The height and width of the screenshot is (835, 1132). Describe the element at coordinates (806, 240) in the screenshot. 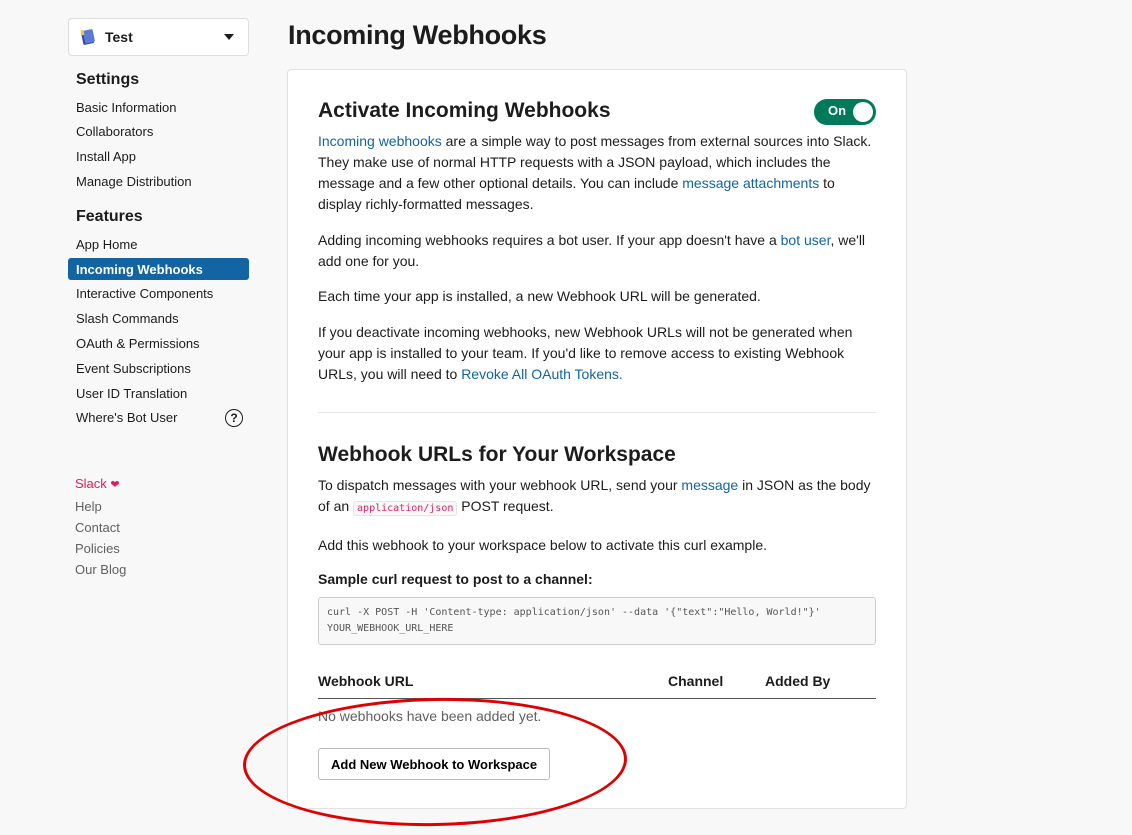

I see `bot-user-link: bot user` at that location.